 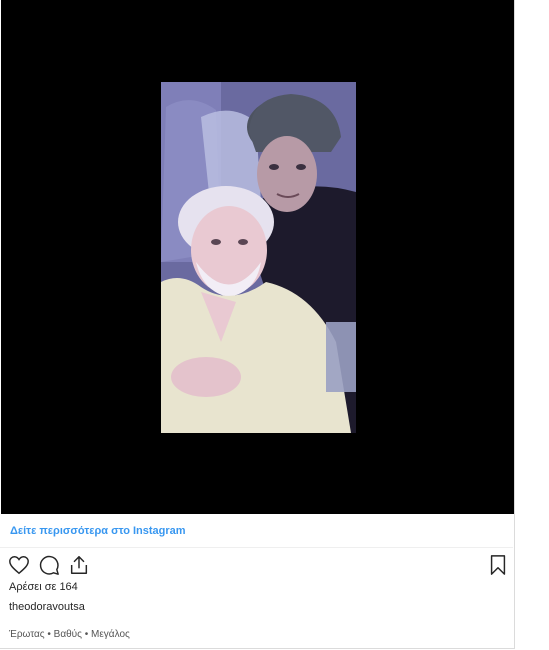 What do you see at coordinates (258, 565) in the screenshot?
I see `action-bar` at bounding box center [258, 565].